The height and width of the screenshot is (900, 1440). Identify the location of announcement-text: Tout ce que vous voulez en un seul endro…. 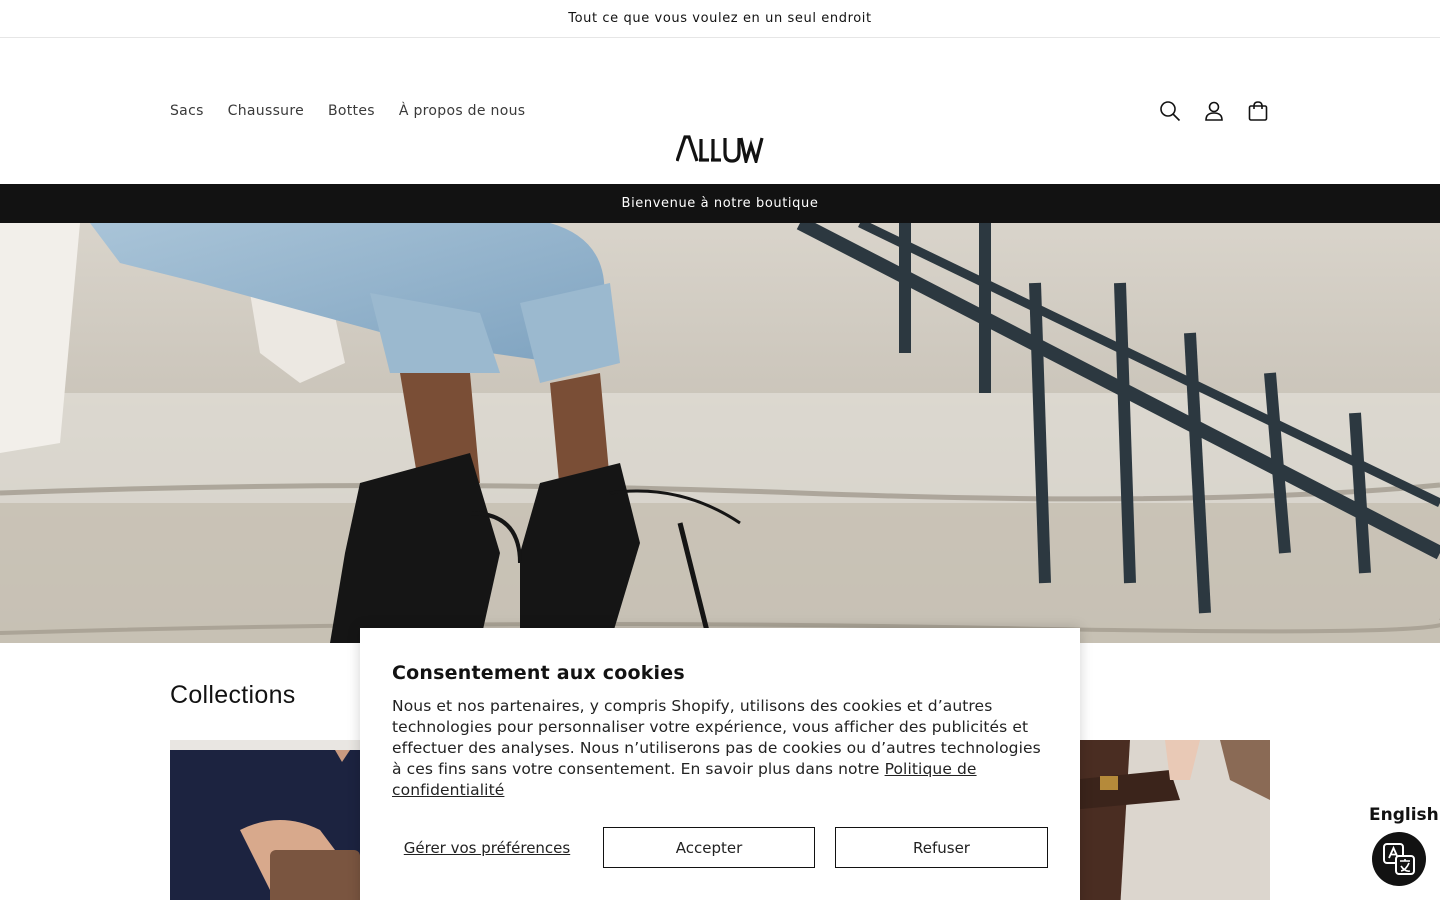
(720, 18).